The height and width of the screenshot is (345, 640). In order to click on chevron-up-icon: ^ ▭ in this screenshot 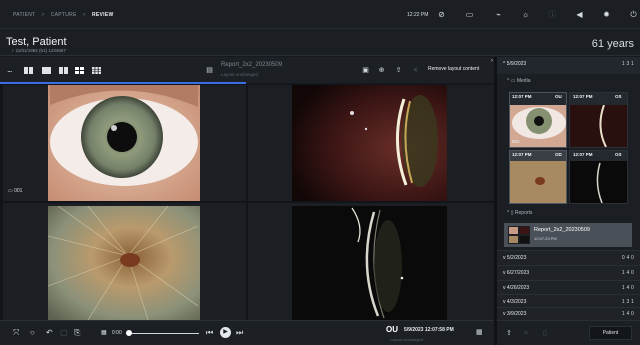, I will do `click(512, 81)`.